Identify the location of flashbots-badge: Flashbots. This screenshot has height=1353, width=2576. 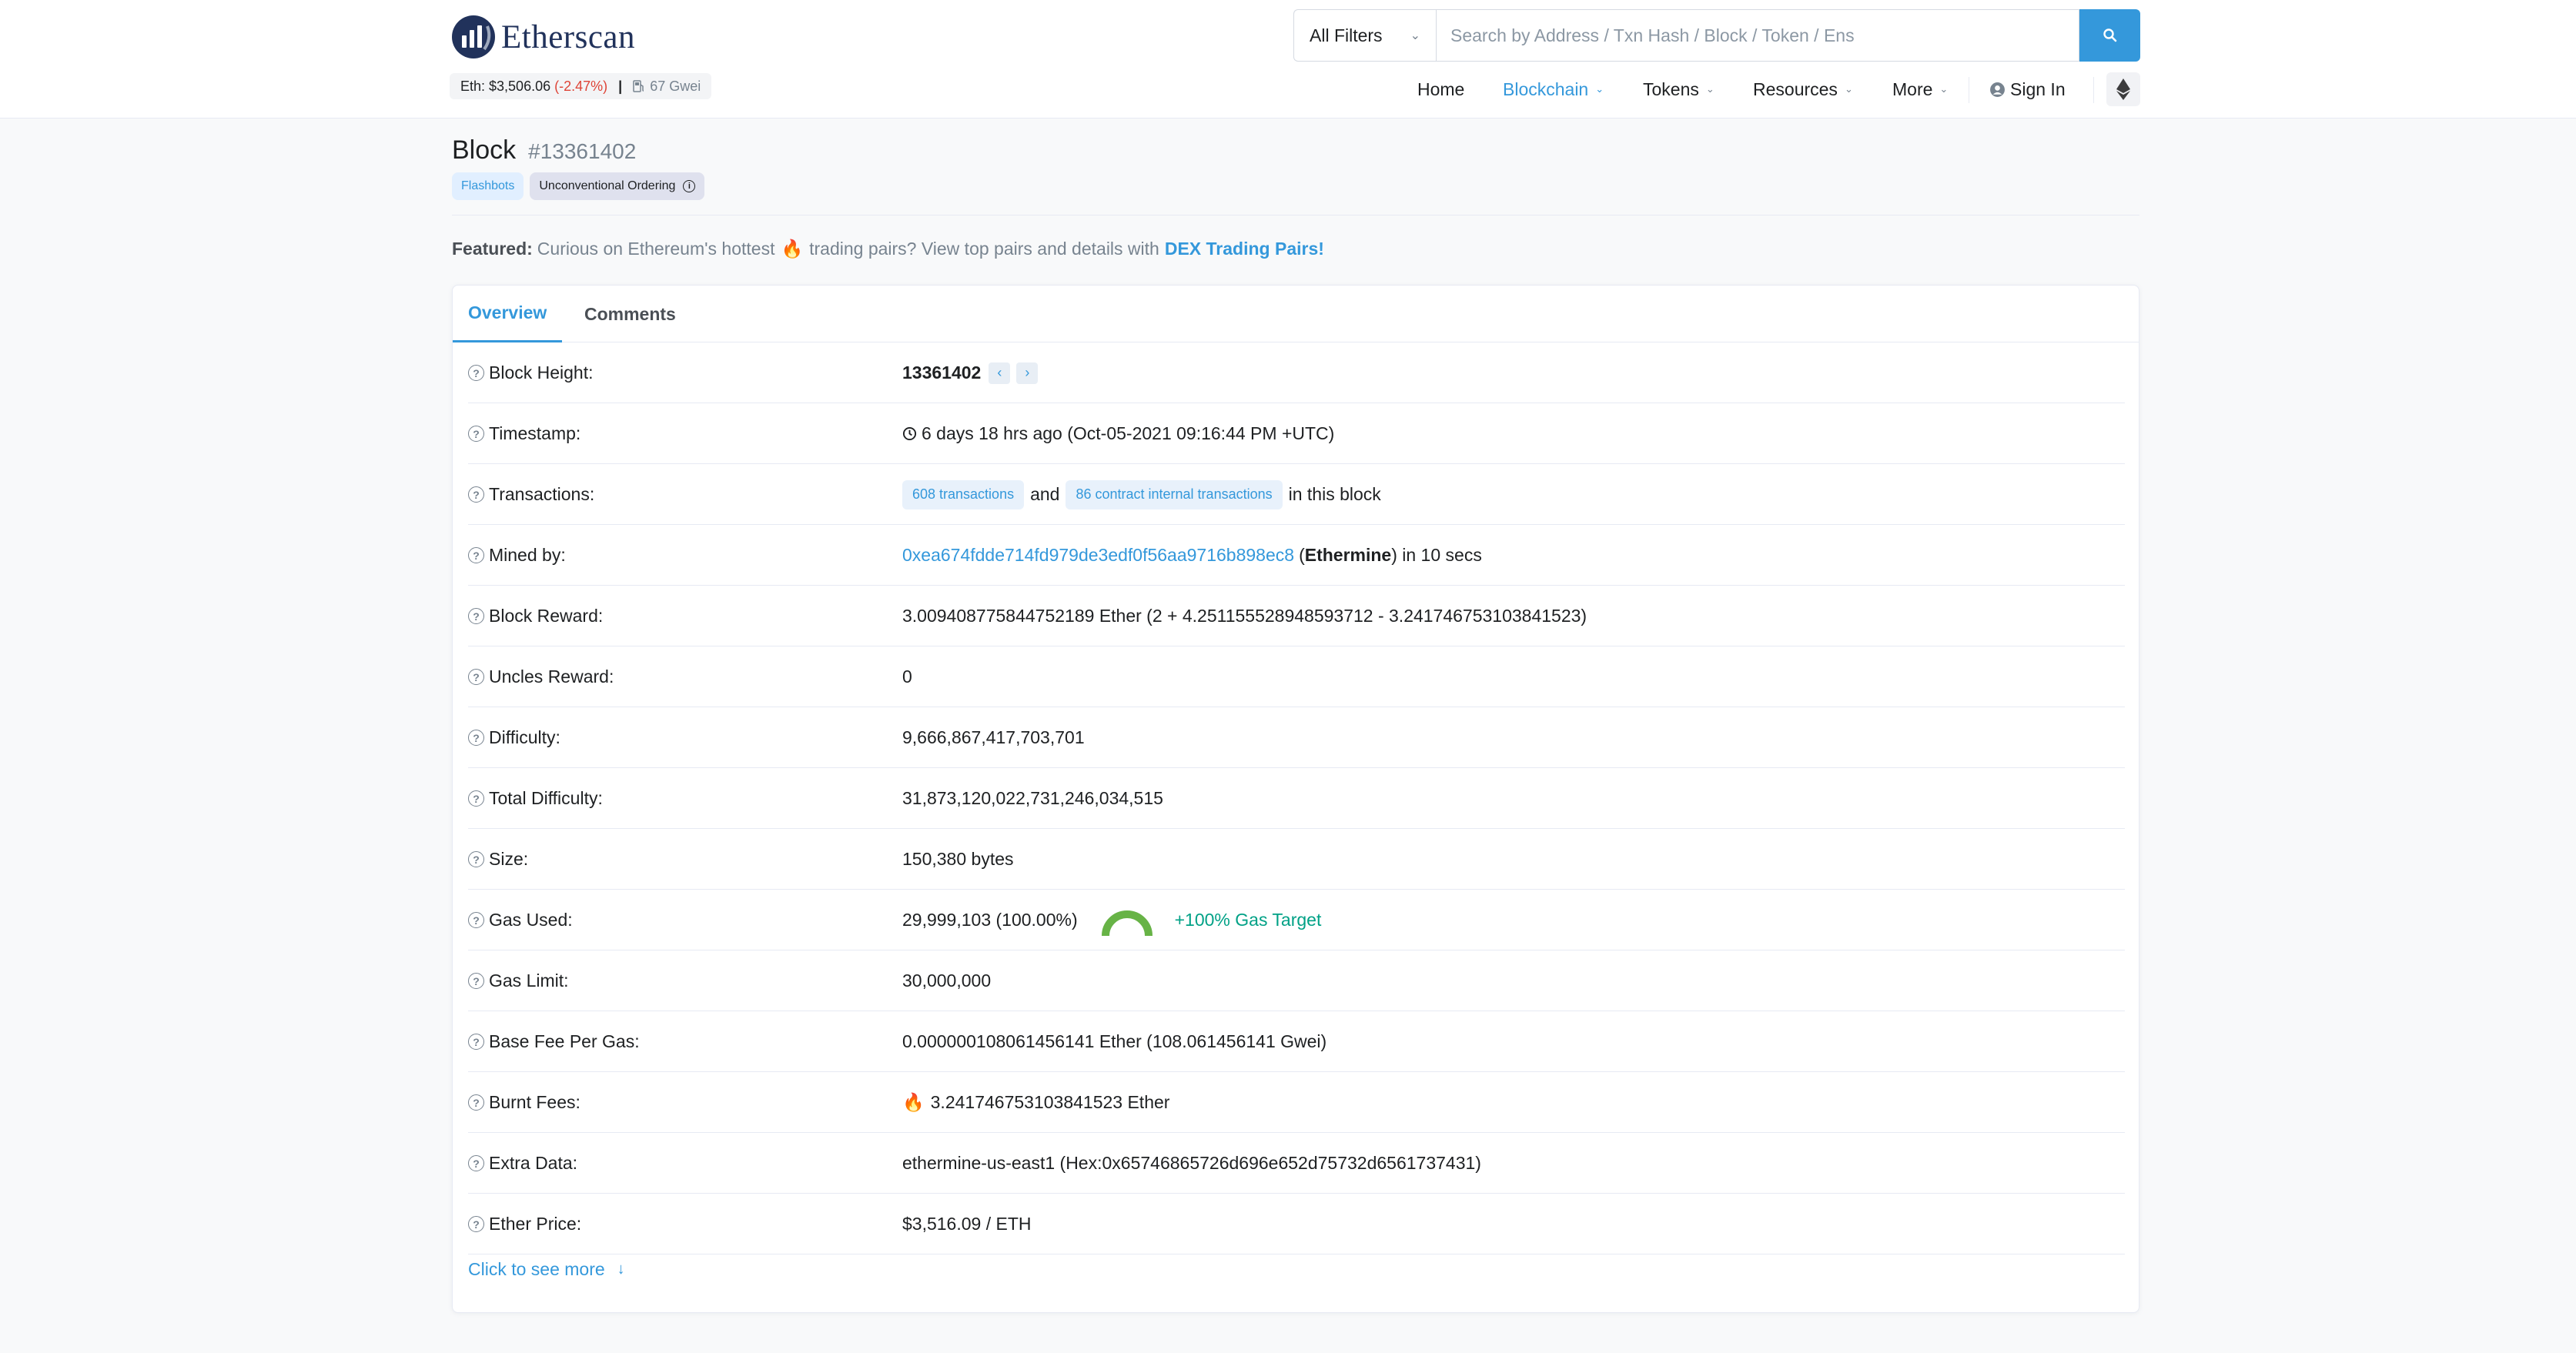
(488, 186).